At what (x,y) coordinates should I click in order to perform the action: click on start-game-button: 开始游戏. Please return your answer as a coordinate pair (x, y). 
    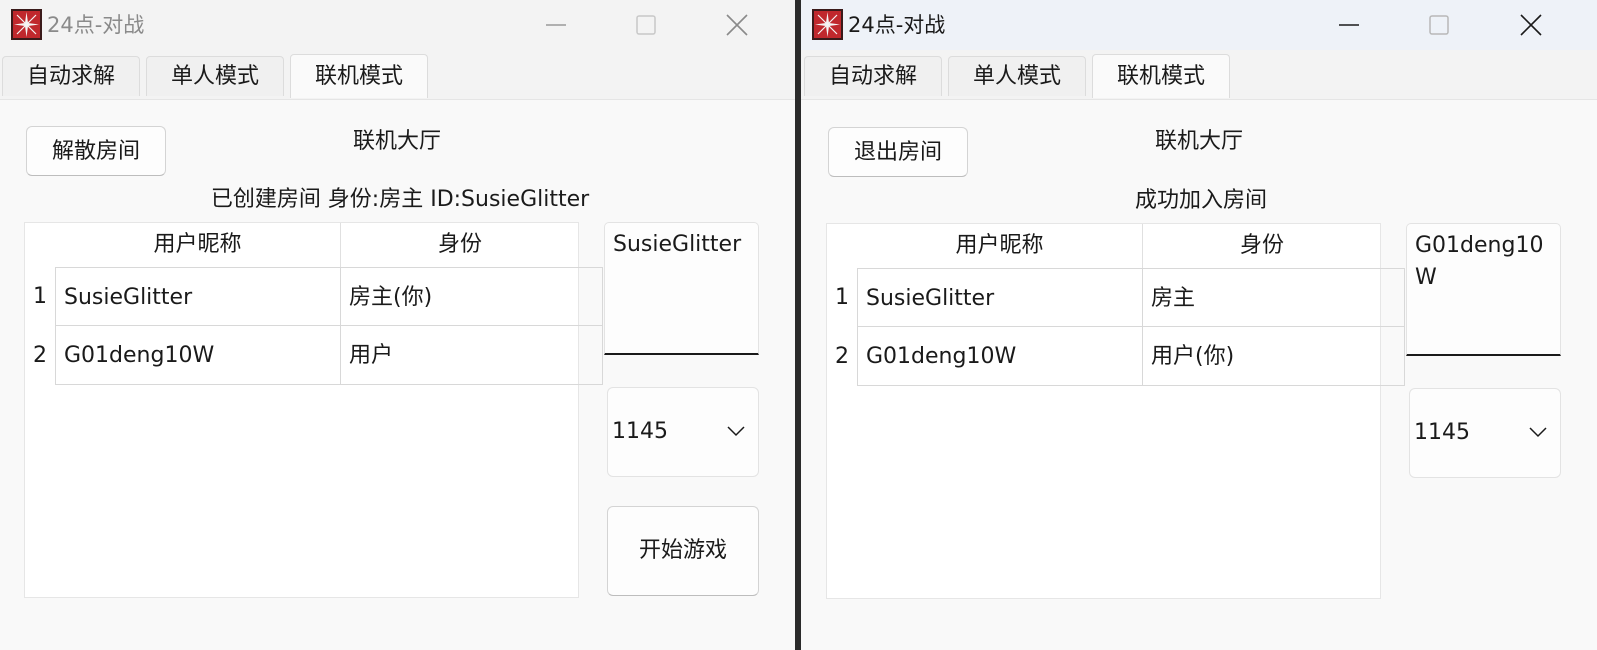
    Looking at the image, I should click on (683, 551).